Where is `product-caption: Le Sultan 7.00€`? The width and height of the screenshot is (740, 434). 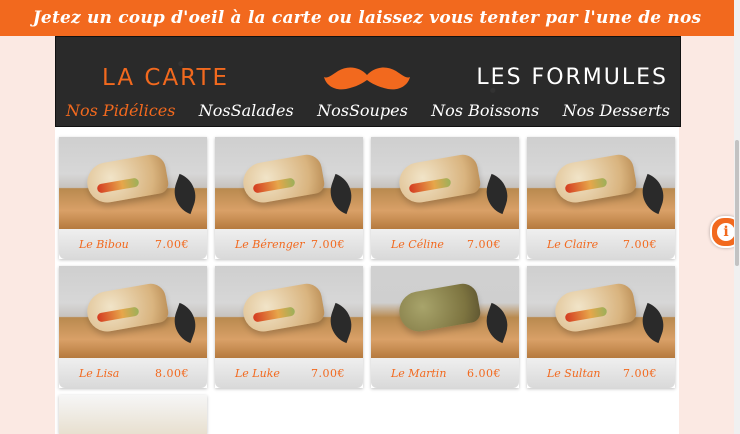
product-caption: Le Sultan 7.00€ is located at coordinates (601, 373).